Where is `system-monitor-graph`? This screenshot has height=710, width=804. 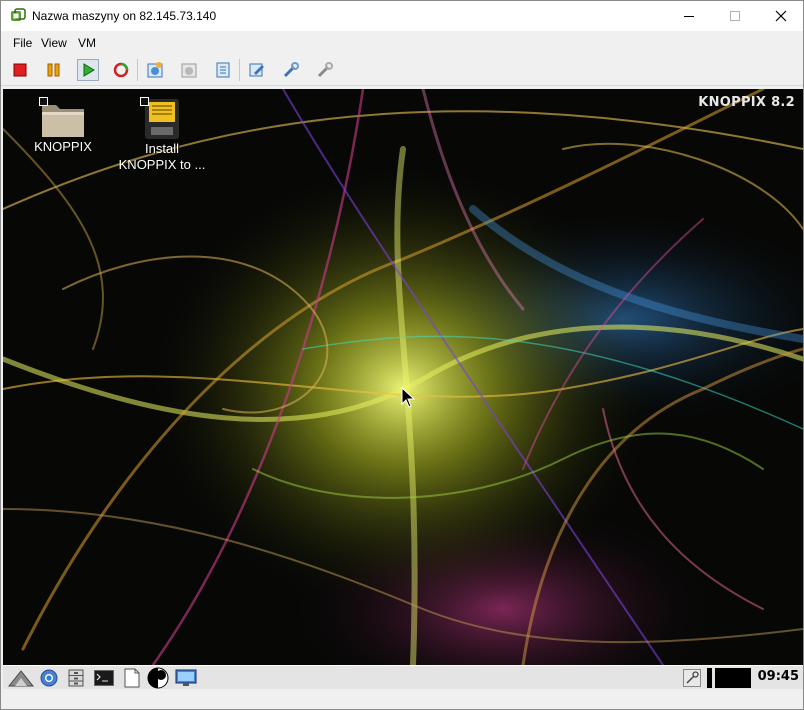 system-monitor-graph is located at coordinates (733, 678).